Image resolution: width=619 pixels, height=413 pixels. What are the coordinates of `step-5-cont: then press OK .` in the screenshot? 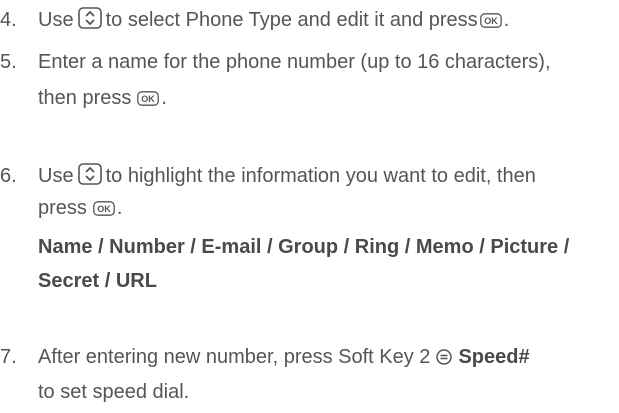 It's located at (102, 98).